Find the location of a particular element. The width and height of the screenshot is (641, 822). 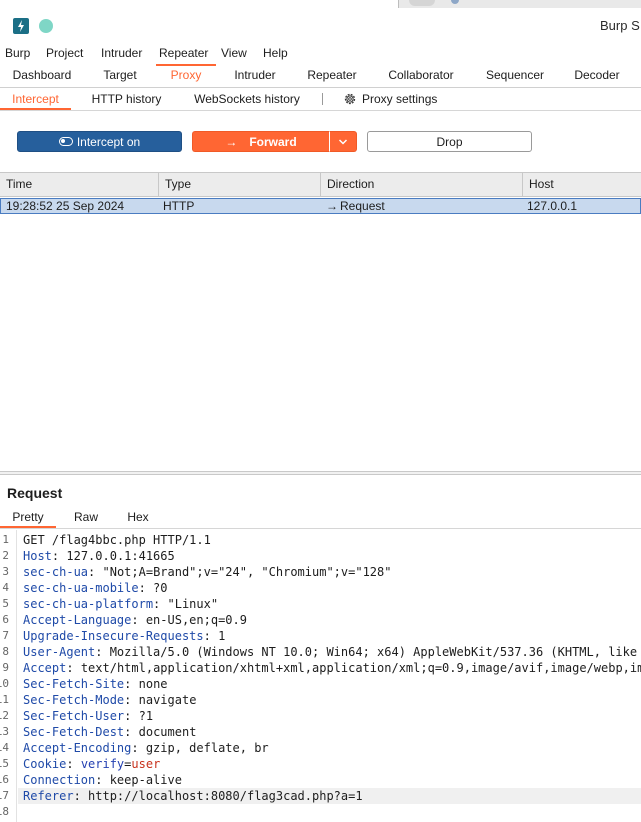

background-window-dot is located at coordinates (455, 2).